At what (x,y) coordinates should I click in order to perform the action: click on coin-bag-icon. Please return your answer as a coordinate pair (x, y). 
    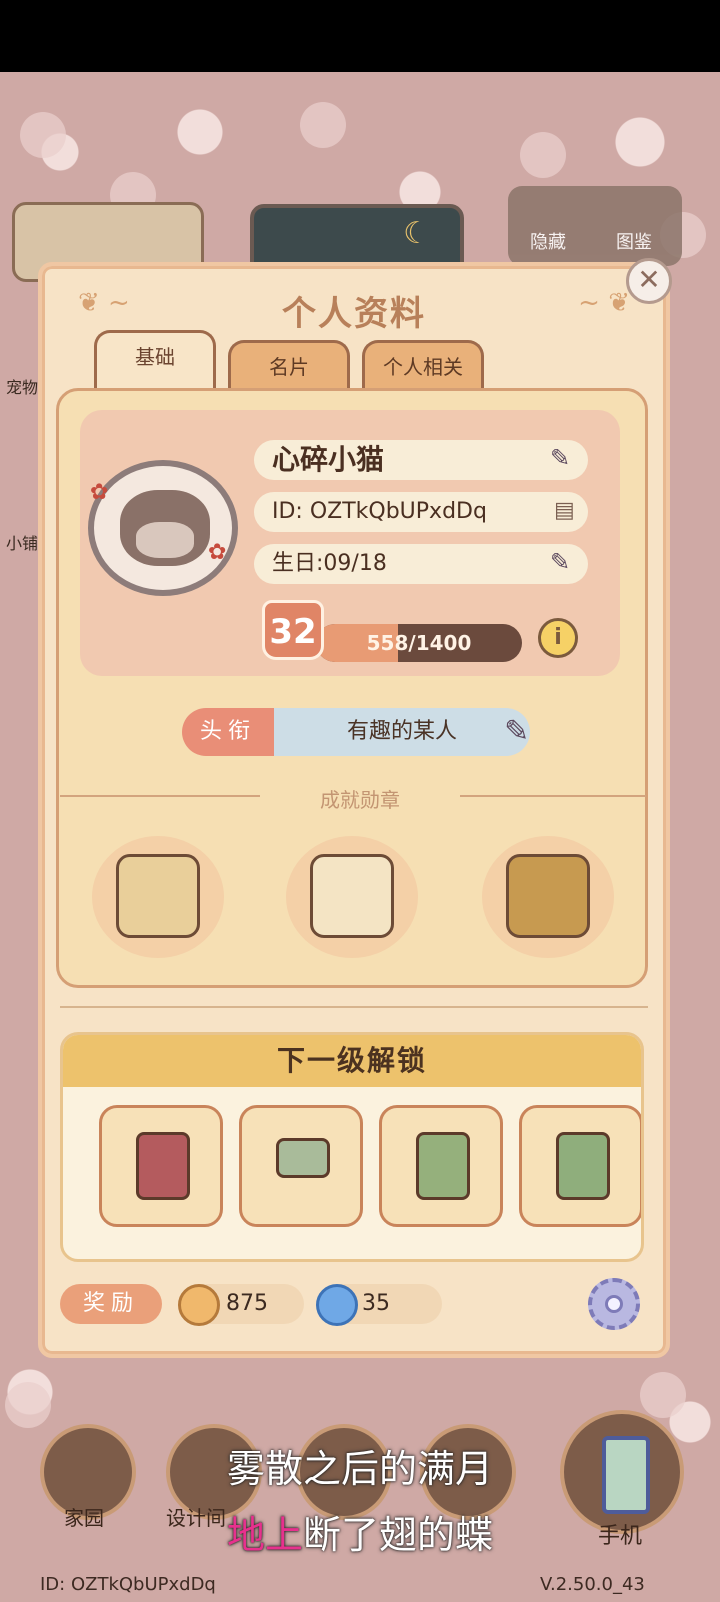
    Looking at the image, I should click on (158, 896).